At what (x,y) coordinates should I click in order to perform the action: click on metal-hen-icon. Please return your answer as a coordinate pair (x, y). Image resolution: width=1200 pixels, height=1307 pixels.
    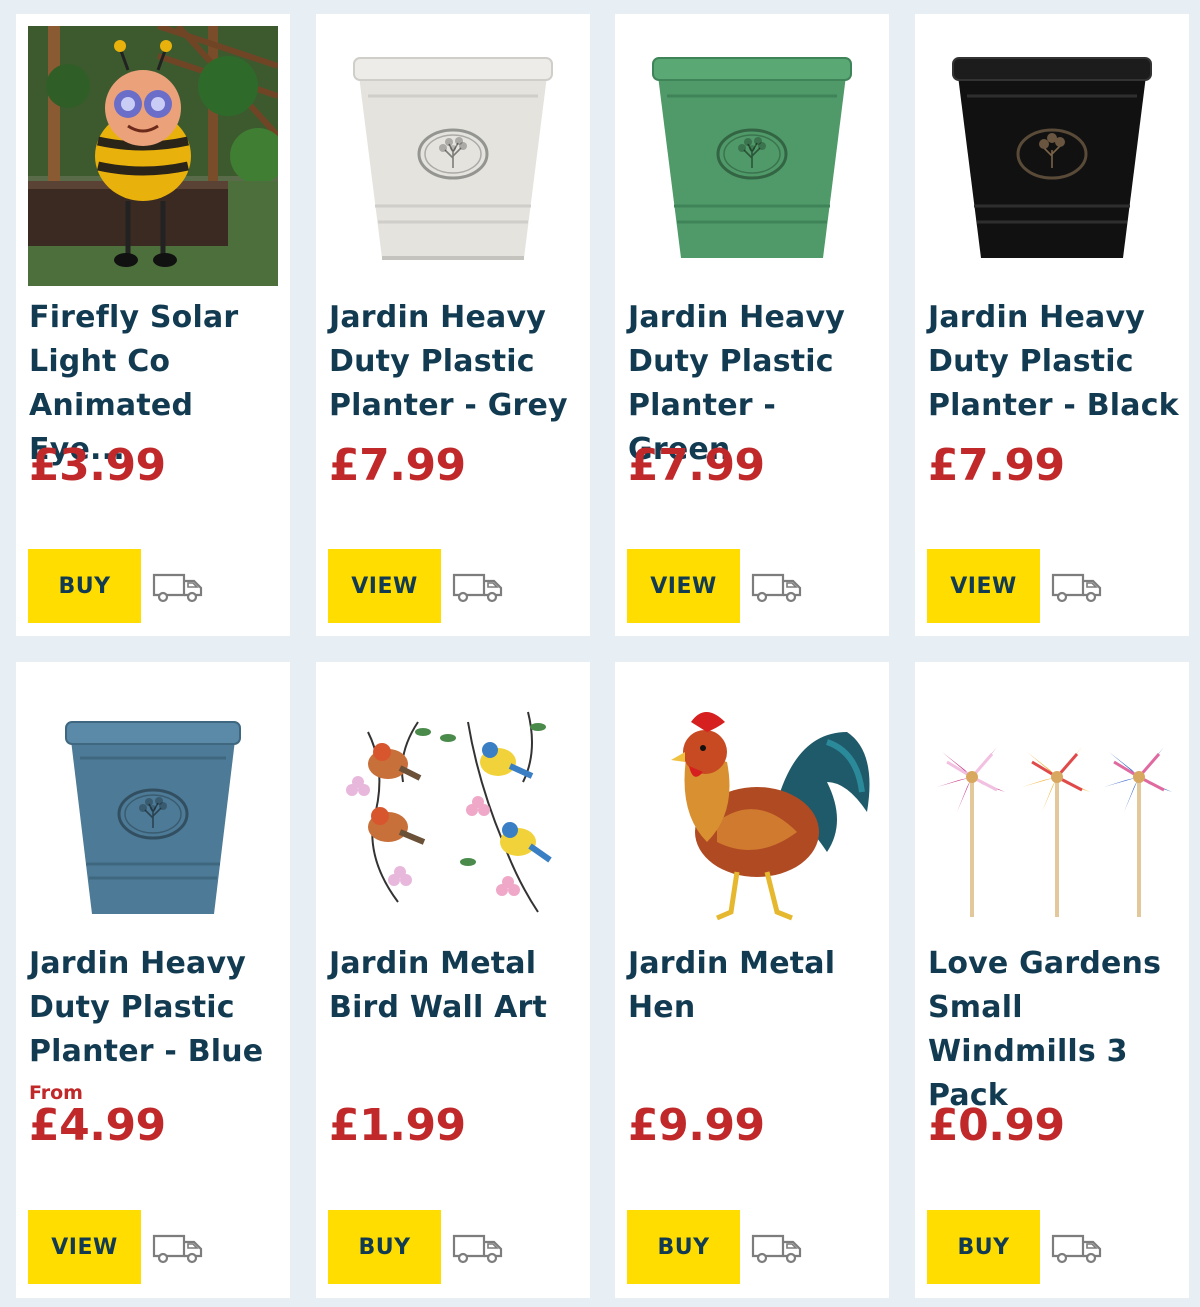
    Looking at the image, I should click on (752, 812).